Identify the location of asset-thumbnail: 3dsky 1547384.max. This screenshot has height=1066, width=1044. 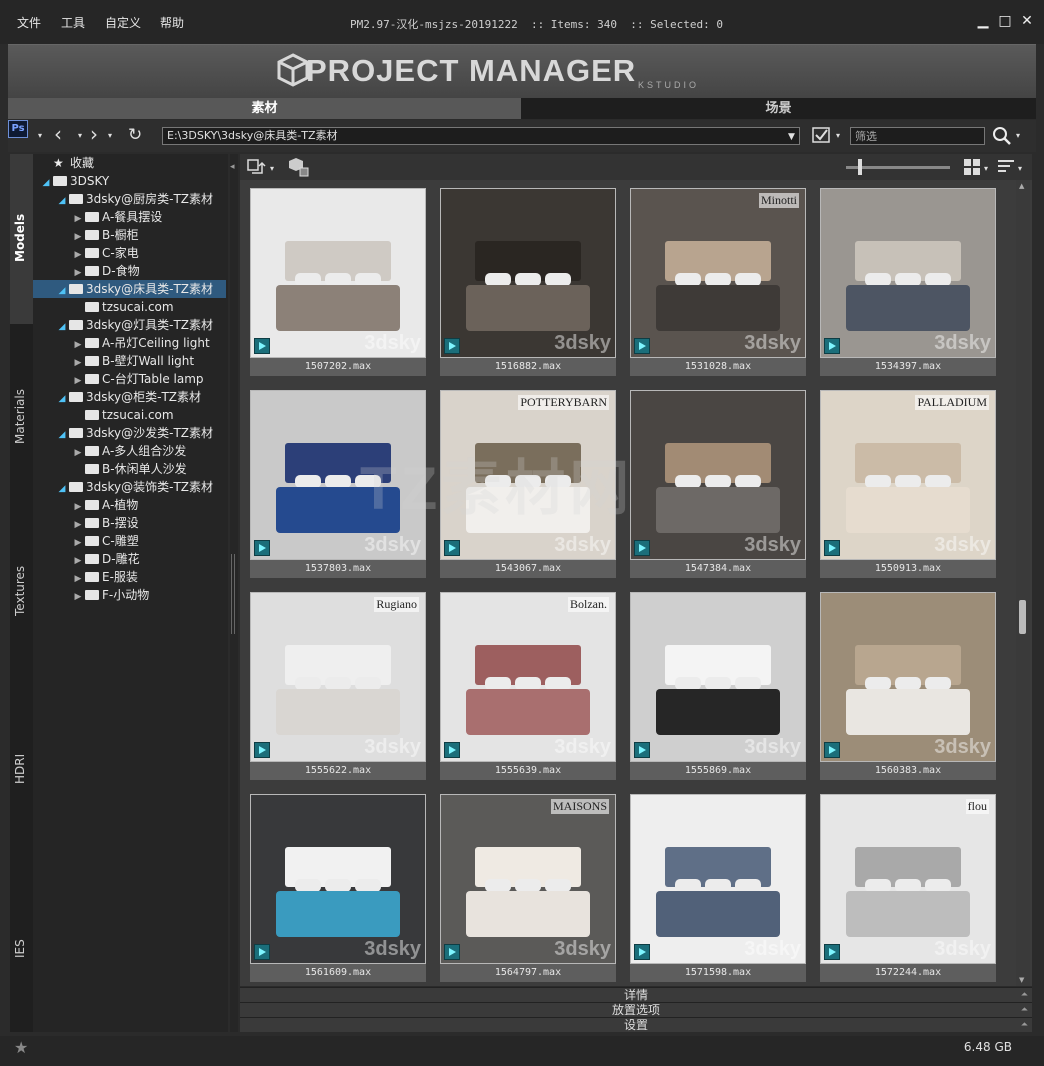
(718, 484).